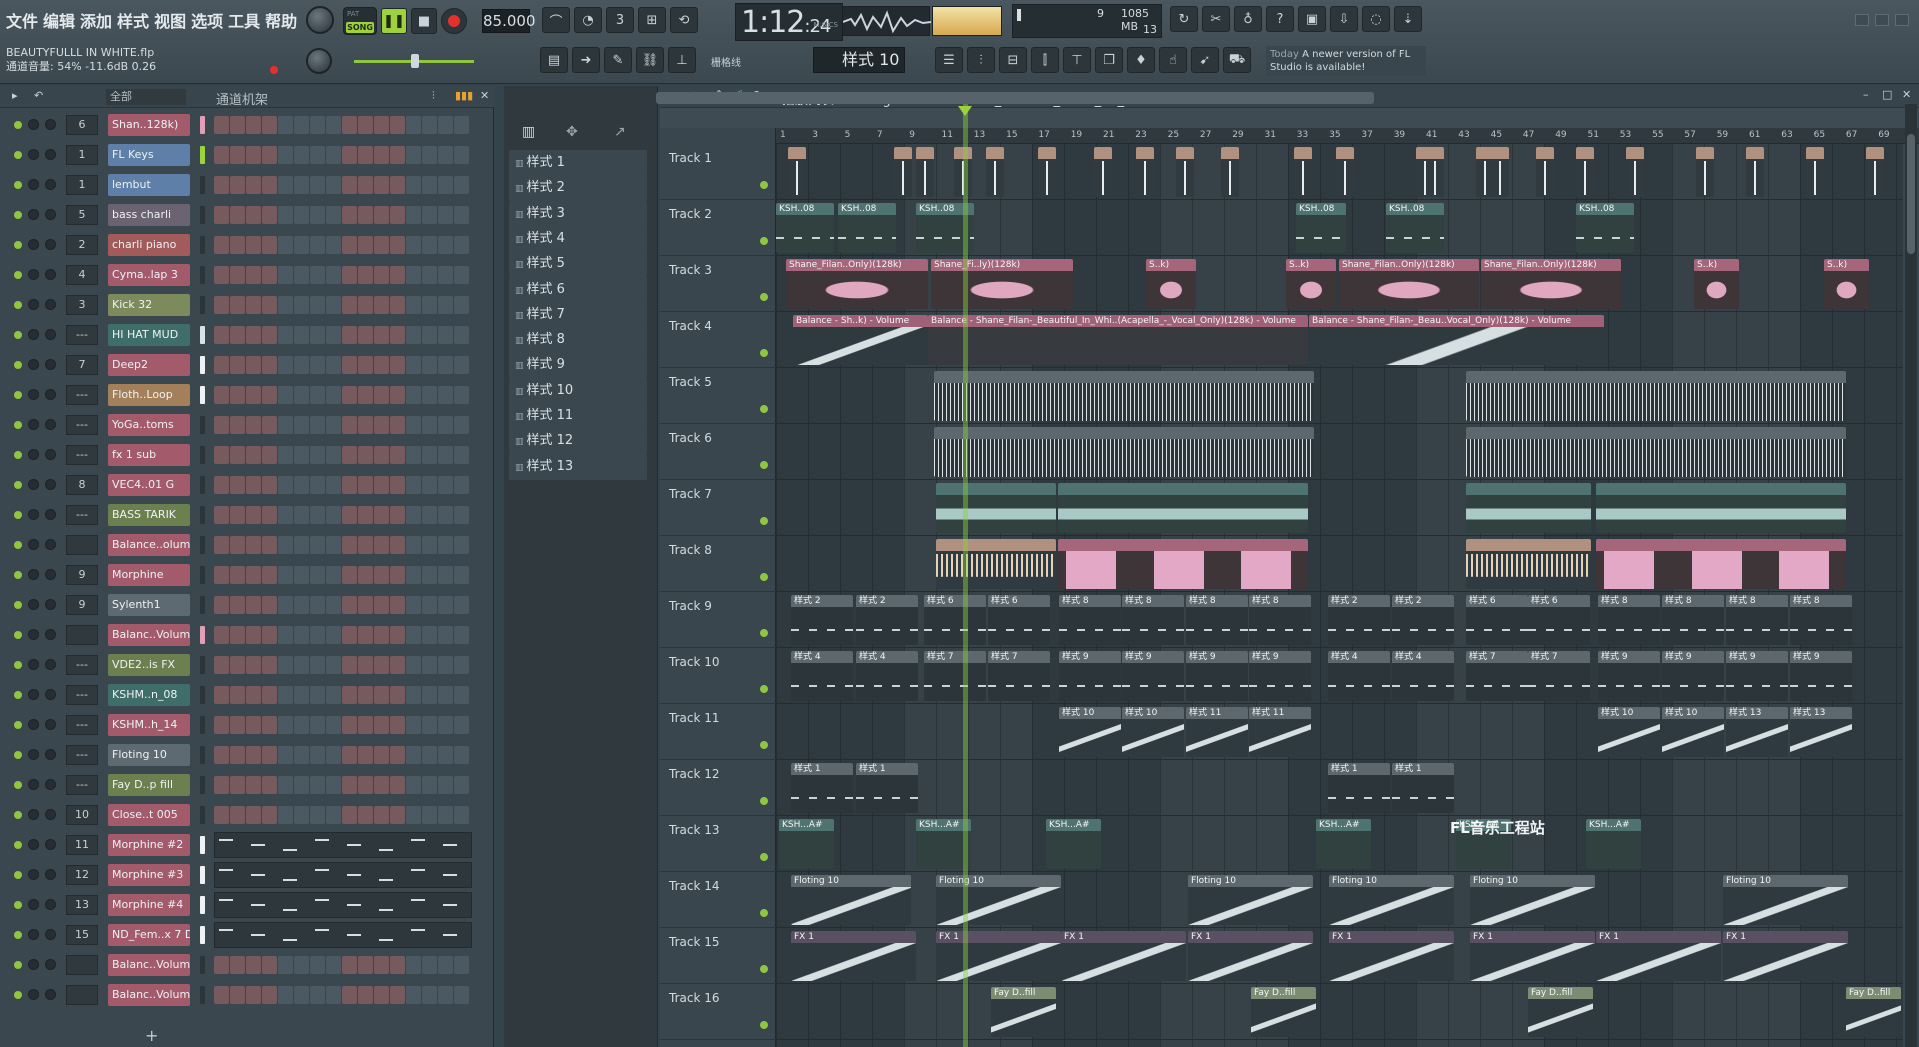 This screenshot has width=1919, height=1047. I want to click on channel-row: Balanc..Volume, so click(247, 965).